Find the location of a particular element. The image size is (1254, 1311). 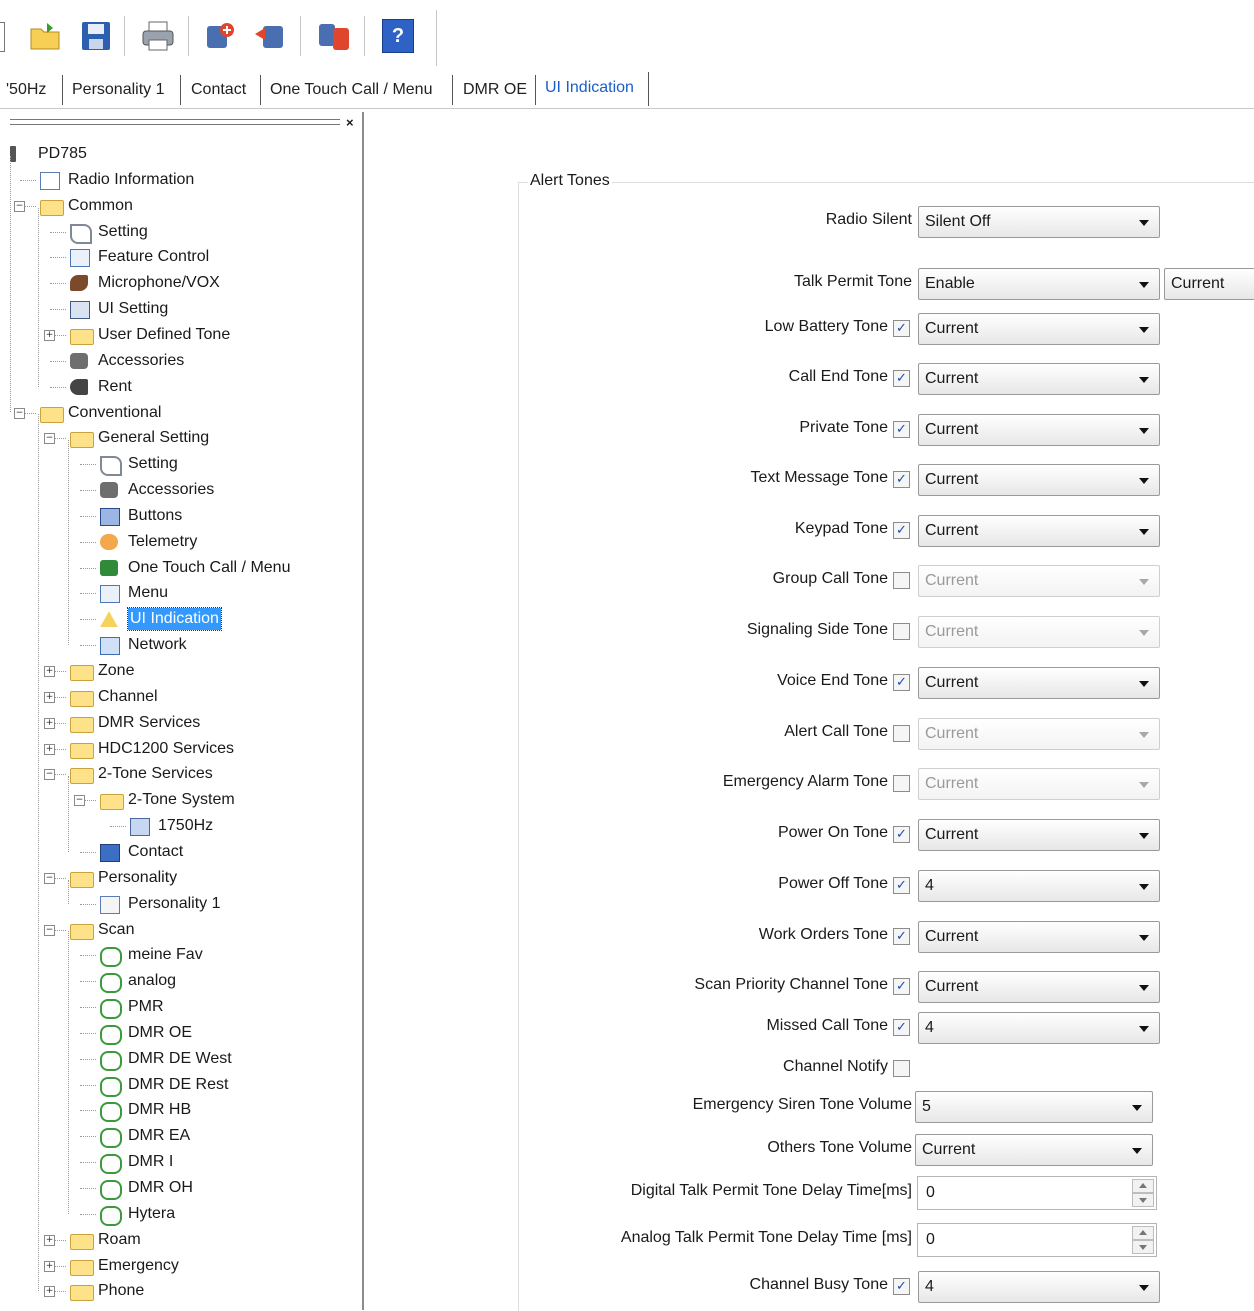

tree-item: Feature Control is located at coordinates (185, 257).